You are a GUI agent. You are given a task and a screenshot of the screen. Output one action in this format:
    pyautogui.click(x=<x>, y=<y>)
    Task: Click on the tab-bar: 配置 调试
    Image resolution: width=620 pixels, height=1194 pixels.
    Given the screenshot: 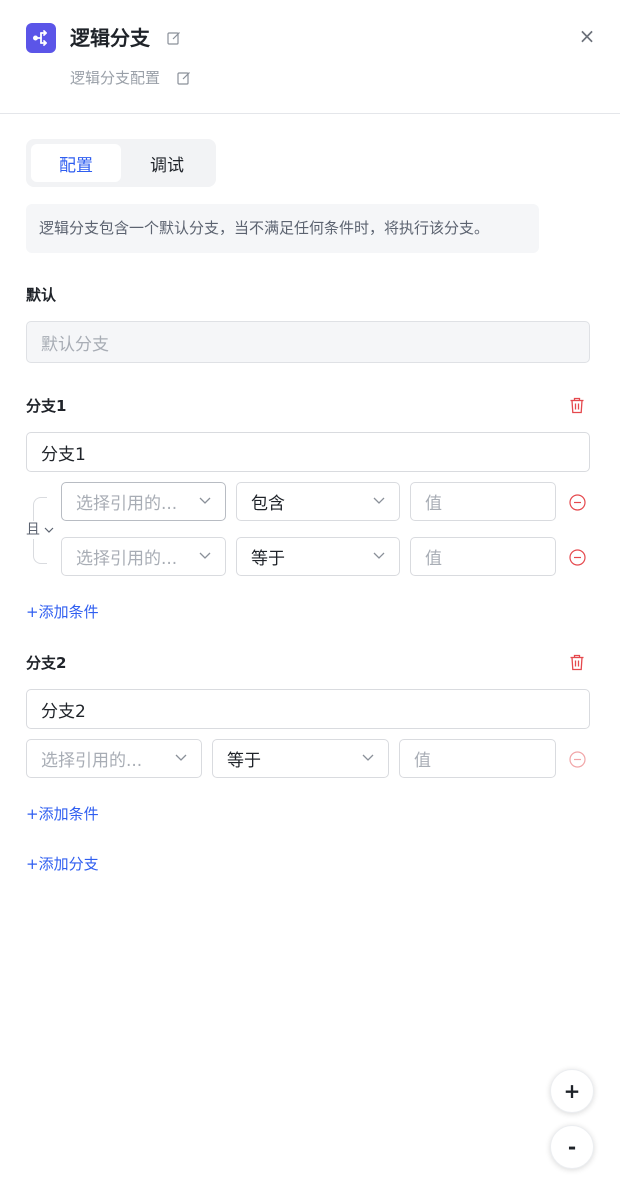 What is the action you would take?
    pyautogui.click(x=121, y=163)
    